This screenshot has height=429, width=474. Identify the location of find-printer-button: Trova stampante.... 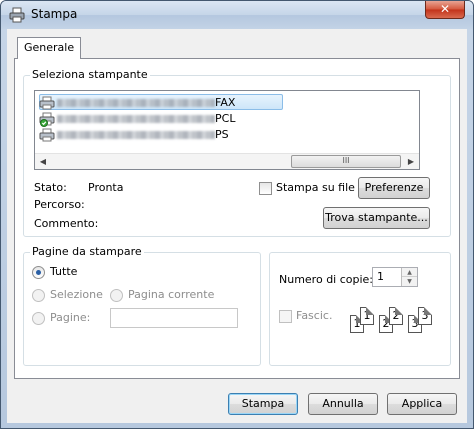
(376, 218).